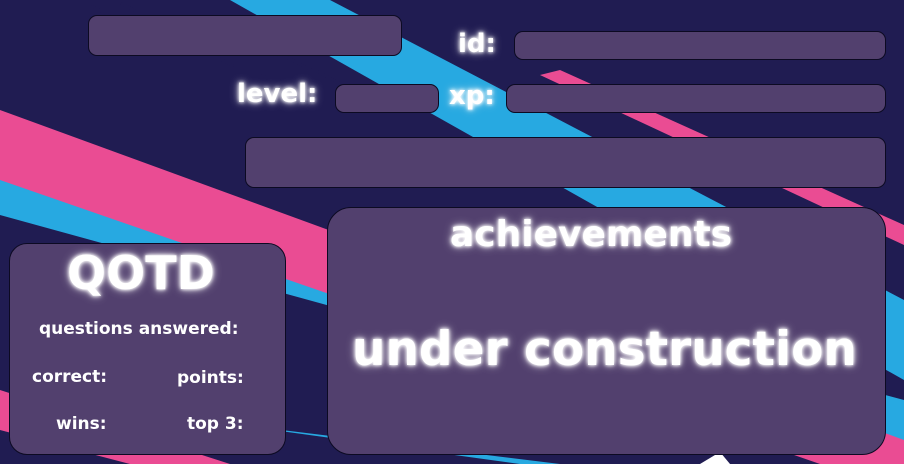 Image resolution: width=904 pixels, height=464 pixels. Describe the element at coordinates (472, 96) in the screenshot. I see `xp-label: xp:` at that location.